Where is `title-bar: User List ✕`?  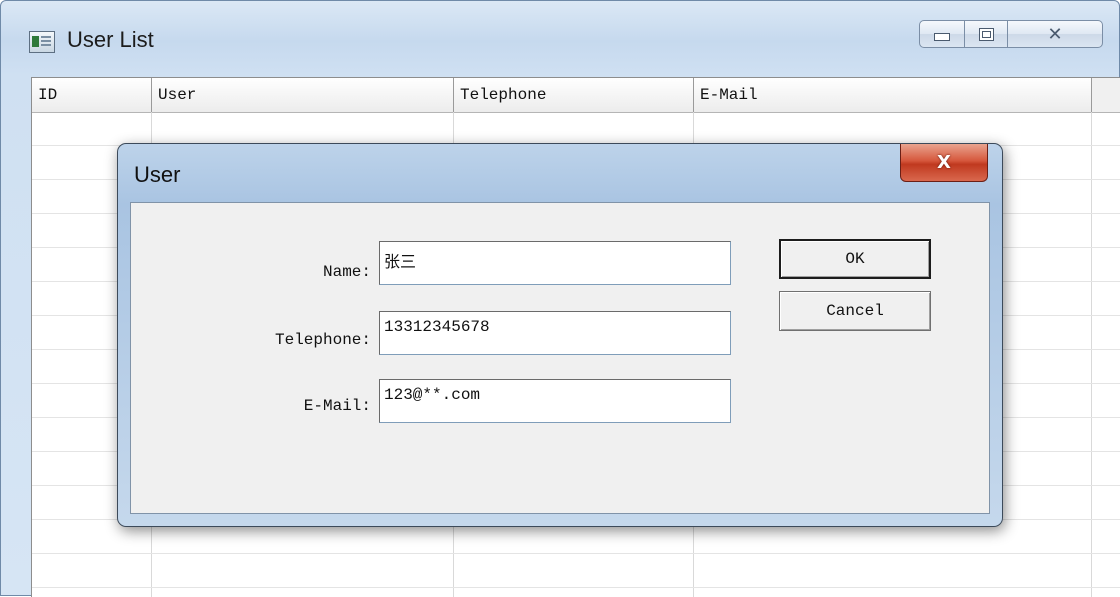
title-bar: User List ✕ is located at coordinates (560, 37).